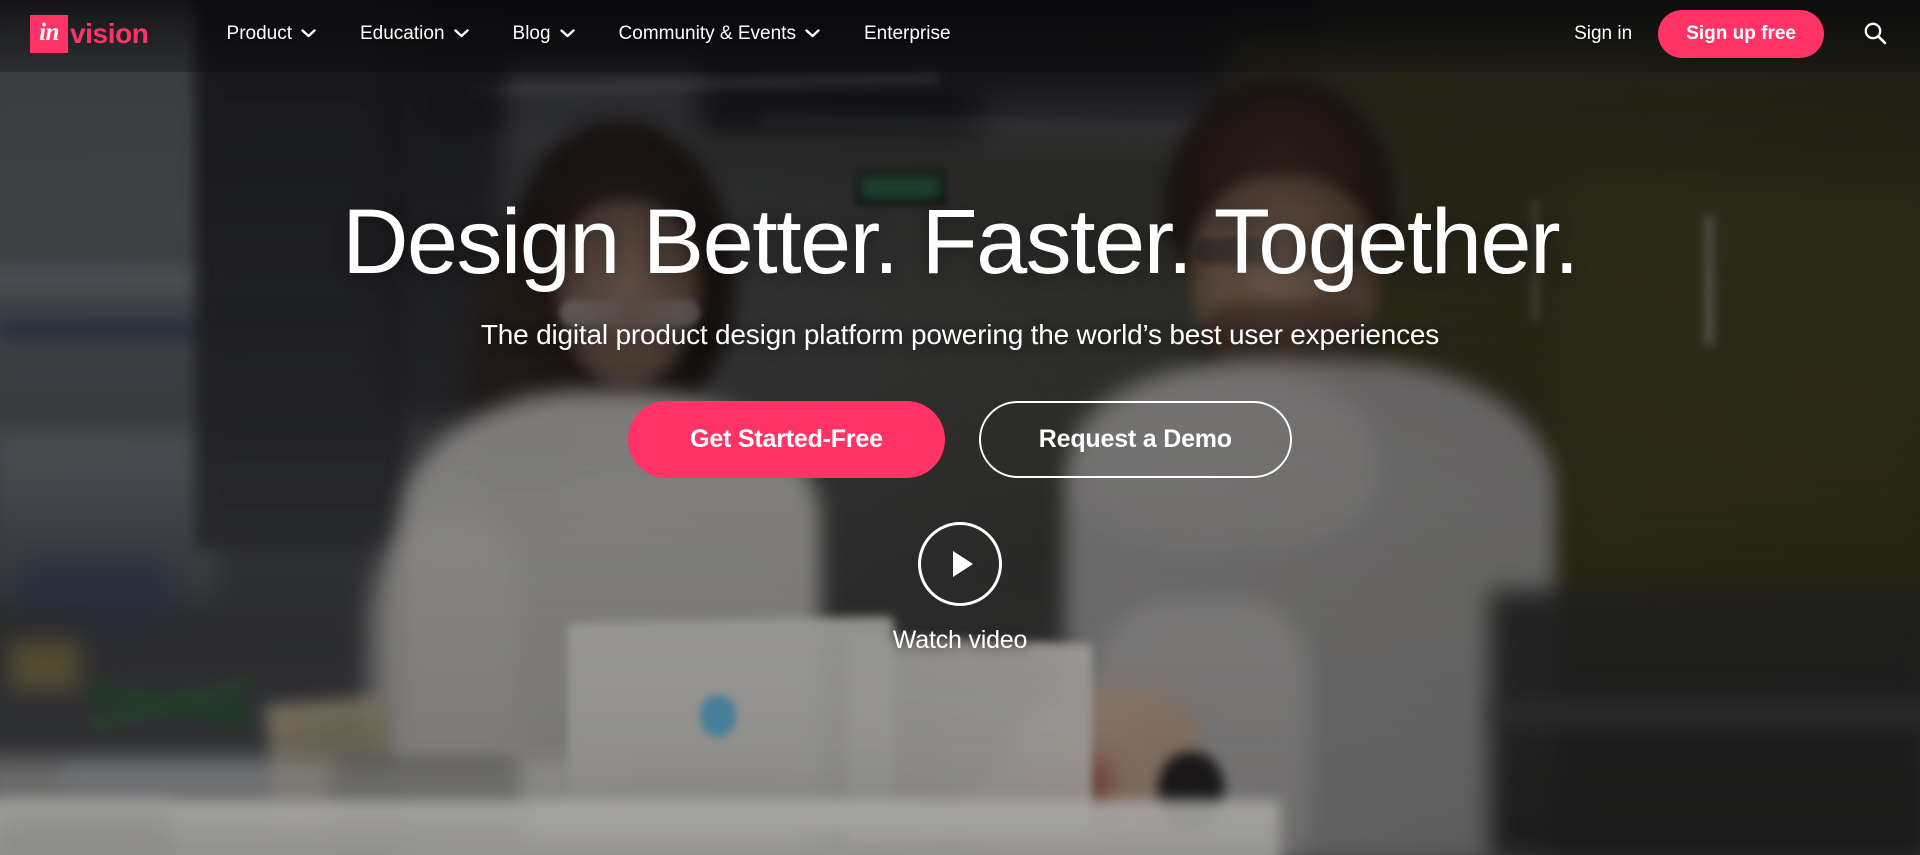  What do you see at coordinates (960, 440) in the screenshot?
I see `hero-cta-row: Get Started-Free Request a Demo` at bounding box center [960, 440].